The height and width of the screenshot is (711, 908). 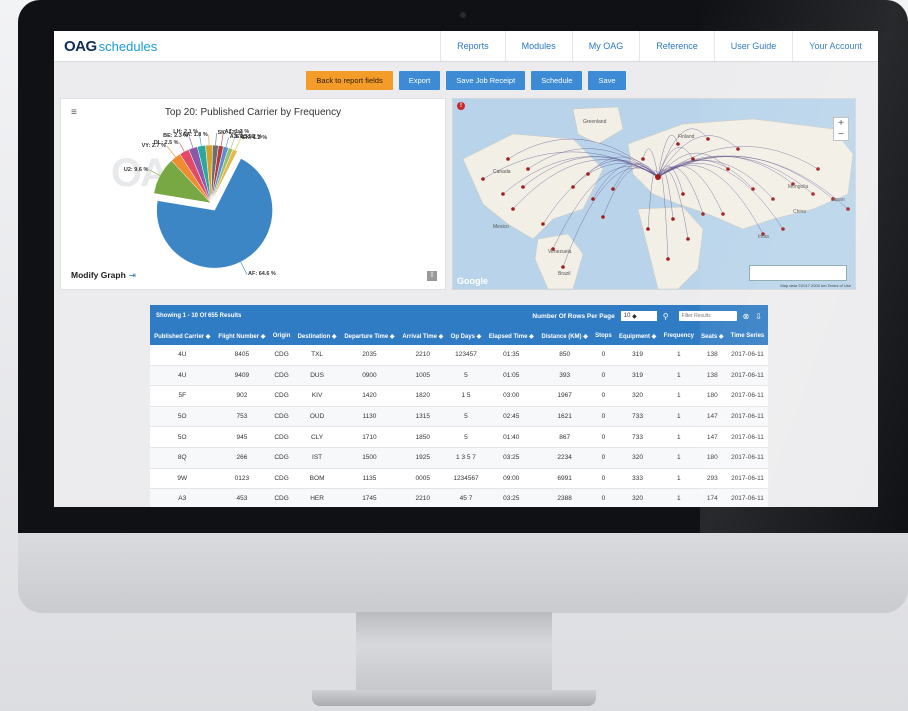 I want to click on column-header: Destination ◆, so click(x=317, y=336).